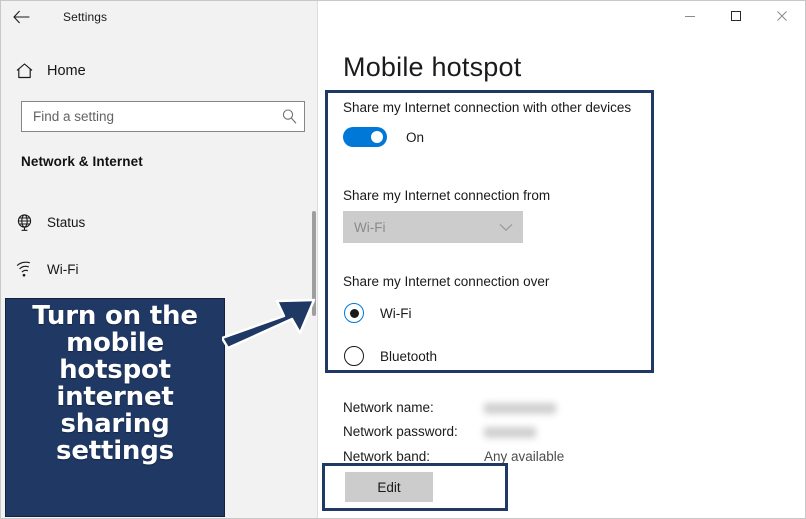 The image size is (806, 519). What do you see at coordinates (163, 116) in the screenshot?
I see `search-input: Find a setting` at bounding box center [163, 116].